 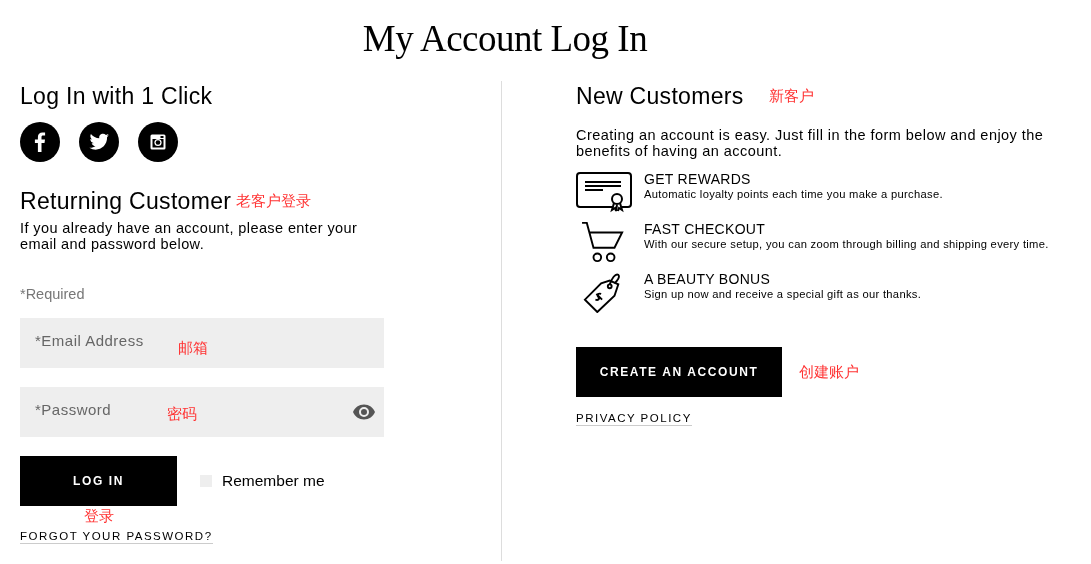 What do you see at coordinates (698, 179) in the screenshot?
I see `benefit-title: GET REWARDS` at bounding box center [698, 179].